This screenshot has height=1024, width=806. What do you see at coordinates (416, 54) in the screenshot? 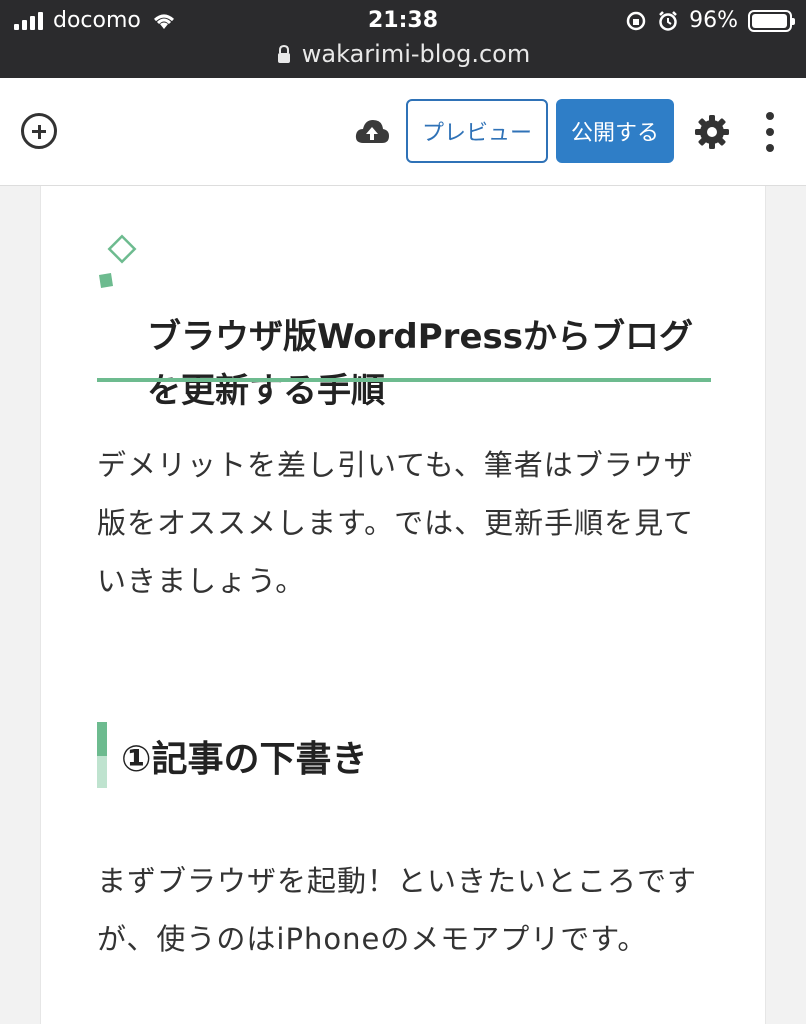
I see `url-text: wakarimi-blog.com` at bounding box center [416, 54].